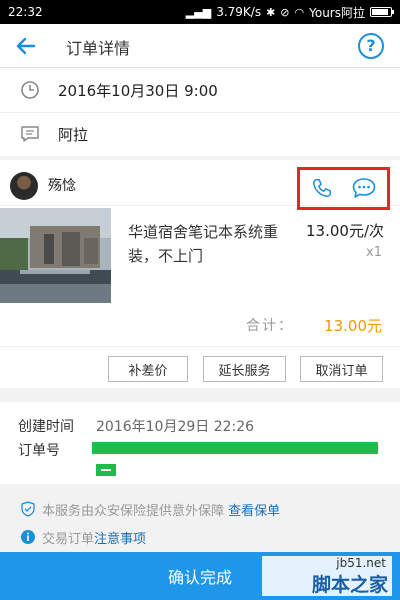  What do you see at coordinates (254, 511) in the screenshot?
I see `view-policy-link: 查看保单` at bounding box center [254, 511].